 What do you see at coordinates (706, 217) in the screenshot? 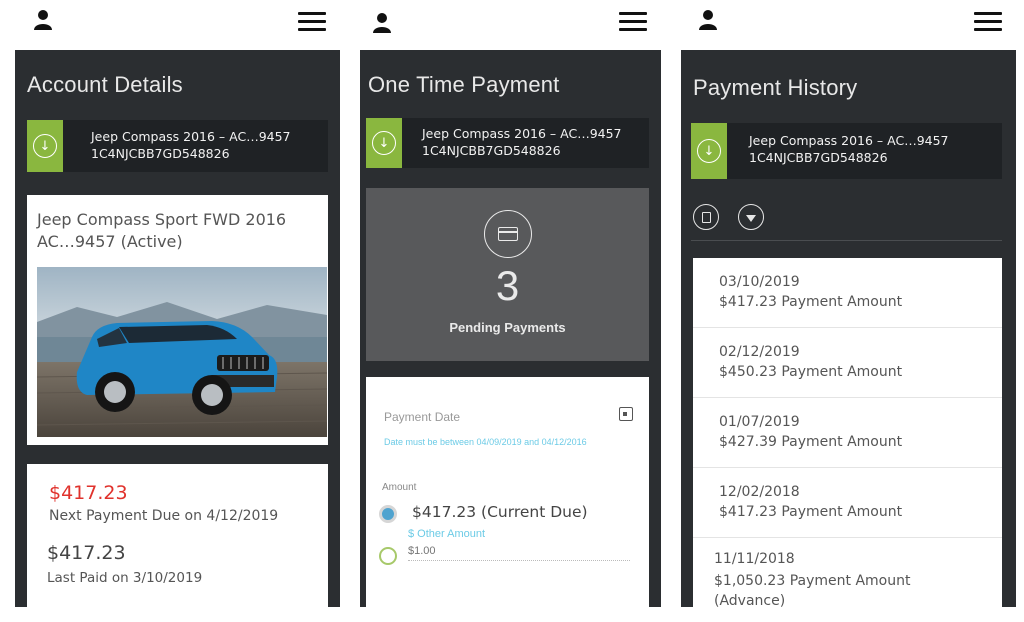
I see `export-icon` at bounding box center [706, 217].